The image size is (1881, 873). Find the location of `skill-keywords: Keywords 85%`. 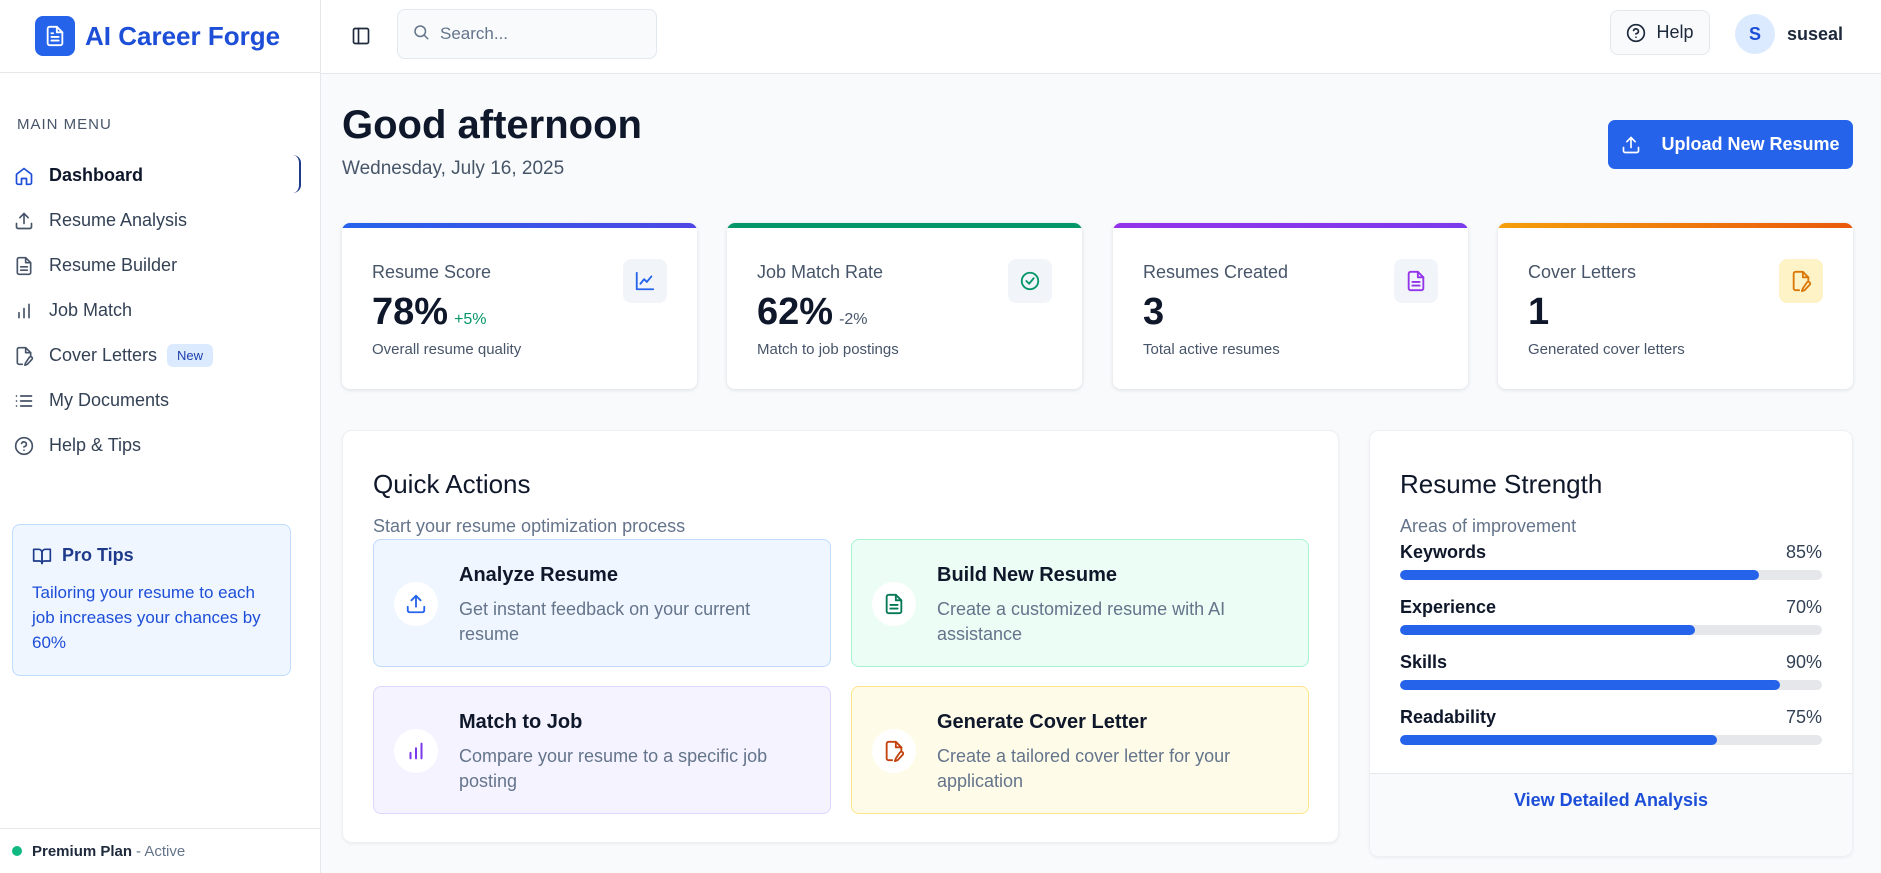

skill-keywords: Keywords 85% is located at coordinates (1611, 561).